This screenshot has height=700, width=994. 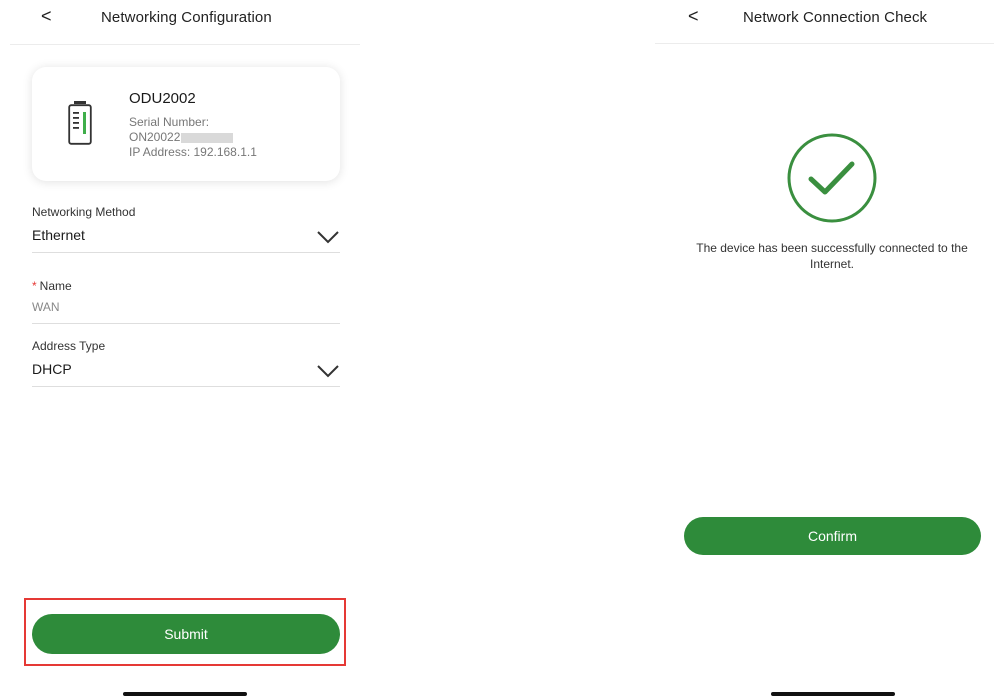 What do you see at coordinates (207, 137) in the screenshot?
I see `redacted-block` at bounding box center [207, 137].